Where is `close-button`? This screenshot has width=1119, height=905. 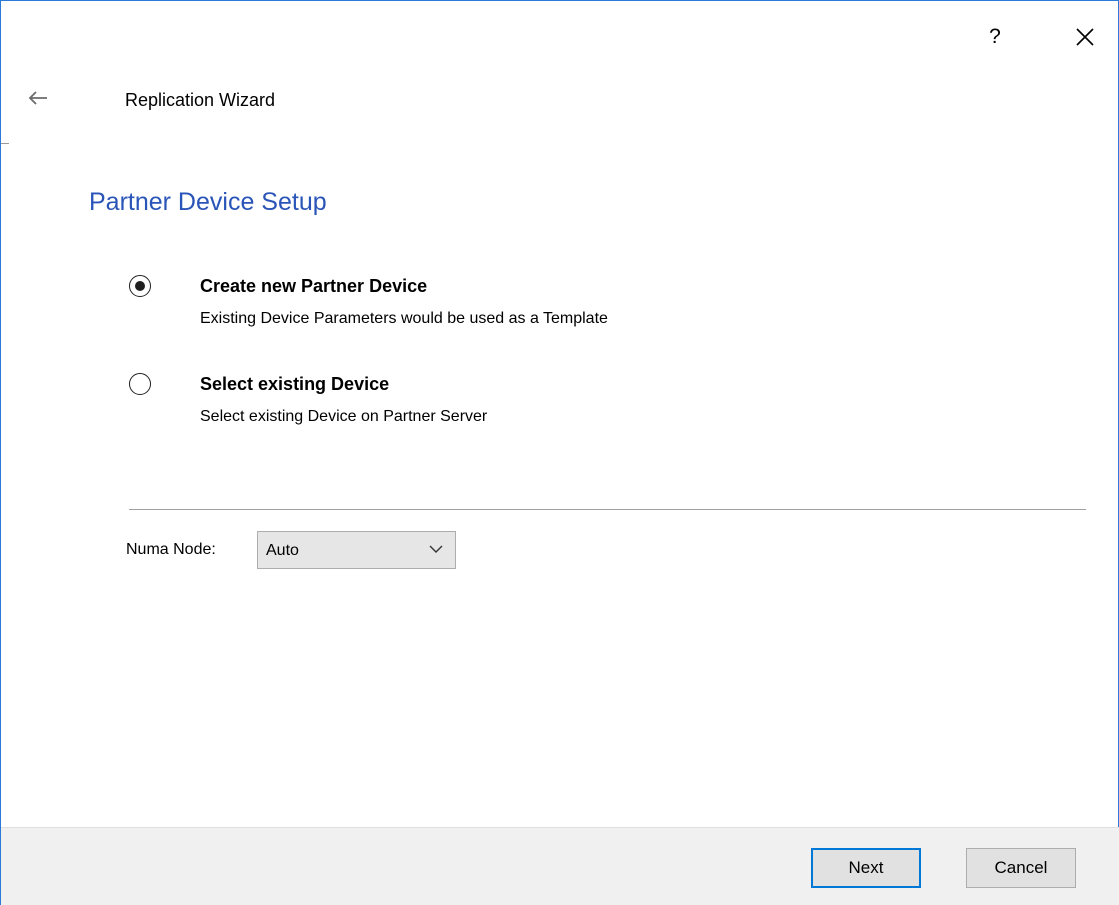
close-button is located at coordinates (1085, 37).